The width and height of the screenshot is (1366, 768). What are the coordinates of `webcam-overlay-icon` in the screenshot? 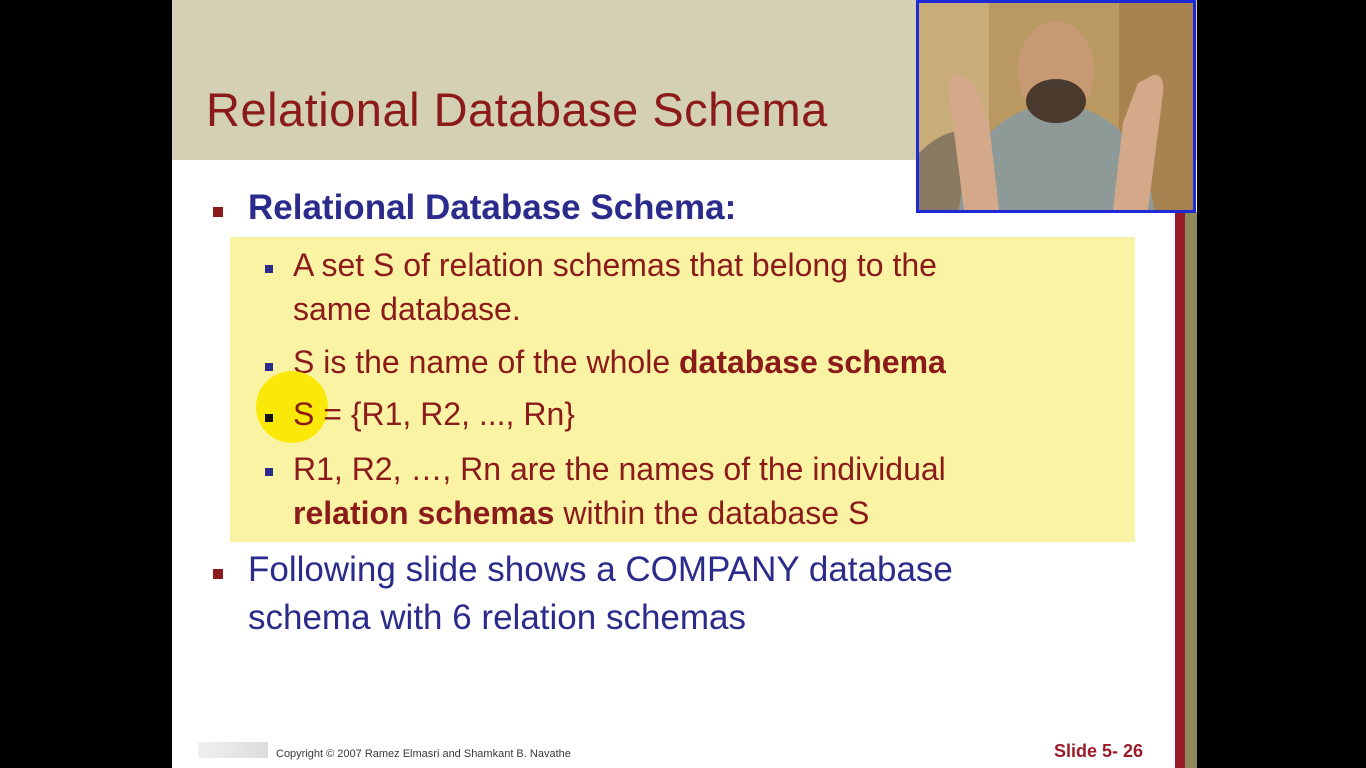 It's located at (1056, 106).